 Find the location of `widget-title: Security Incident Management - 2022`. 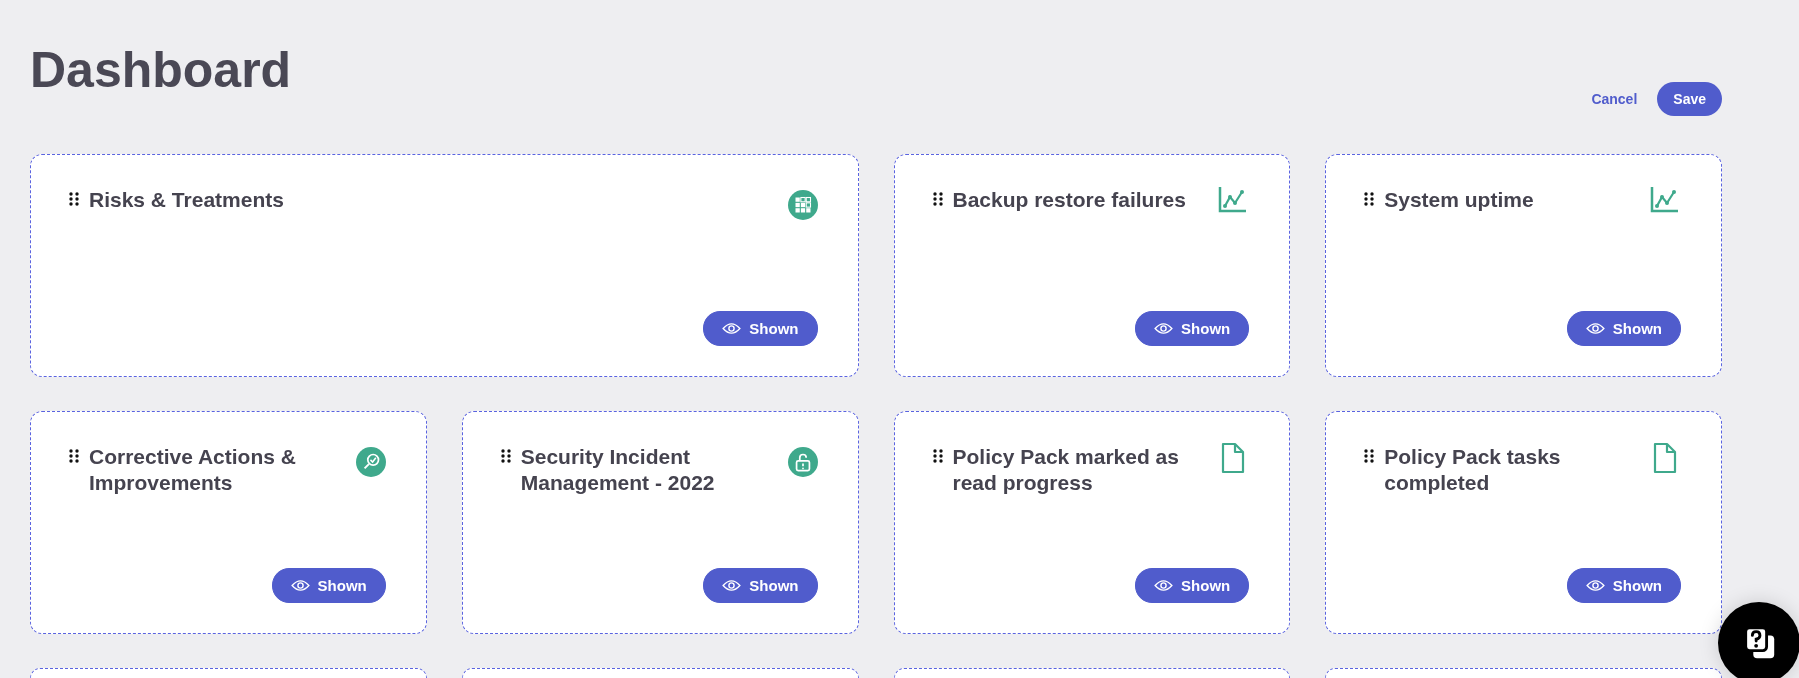

widget-title: Security Incident Management - 2022 is located at coordinates (618, 470).